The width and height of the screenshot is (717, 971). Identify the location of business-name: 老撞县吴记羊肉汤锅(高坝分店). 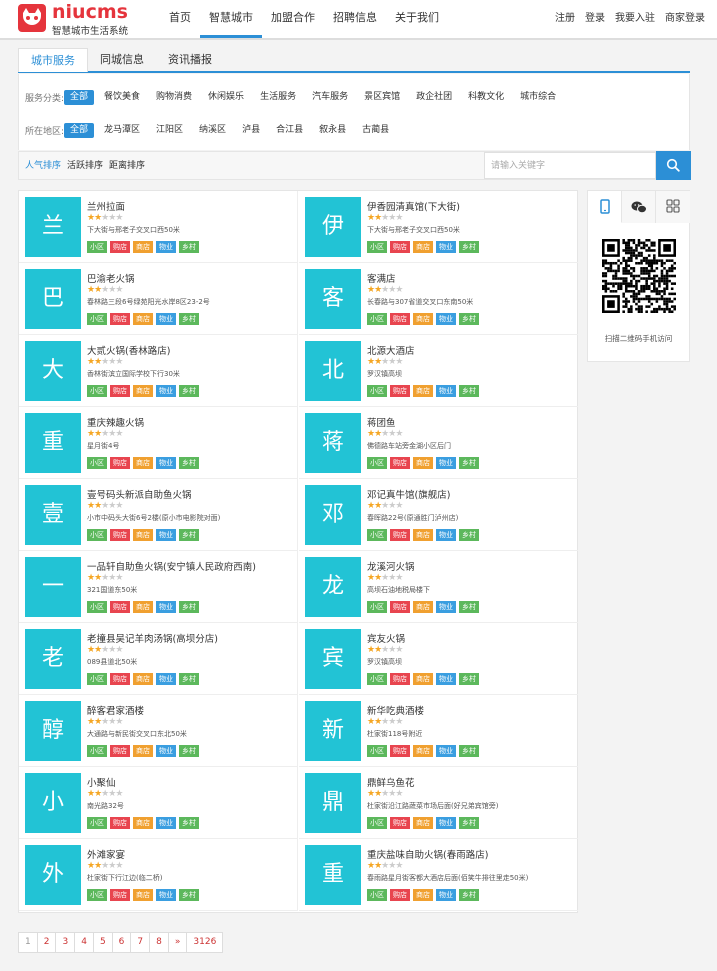
(189, 638).